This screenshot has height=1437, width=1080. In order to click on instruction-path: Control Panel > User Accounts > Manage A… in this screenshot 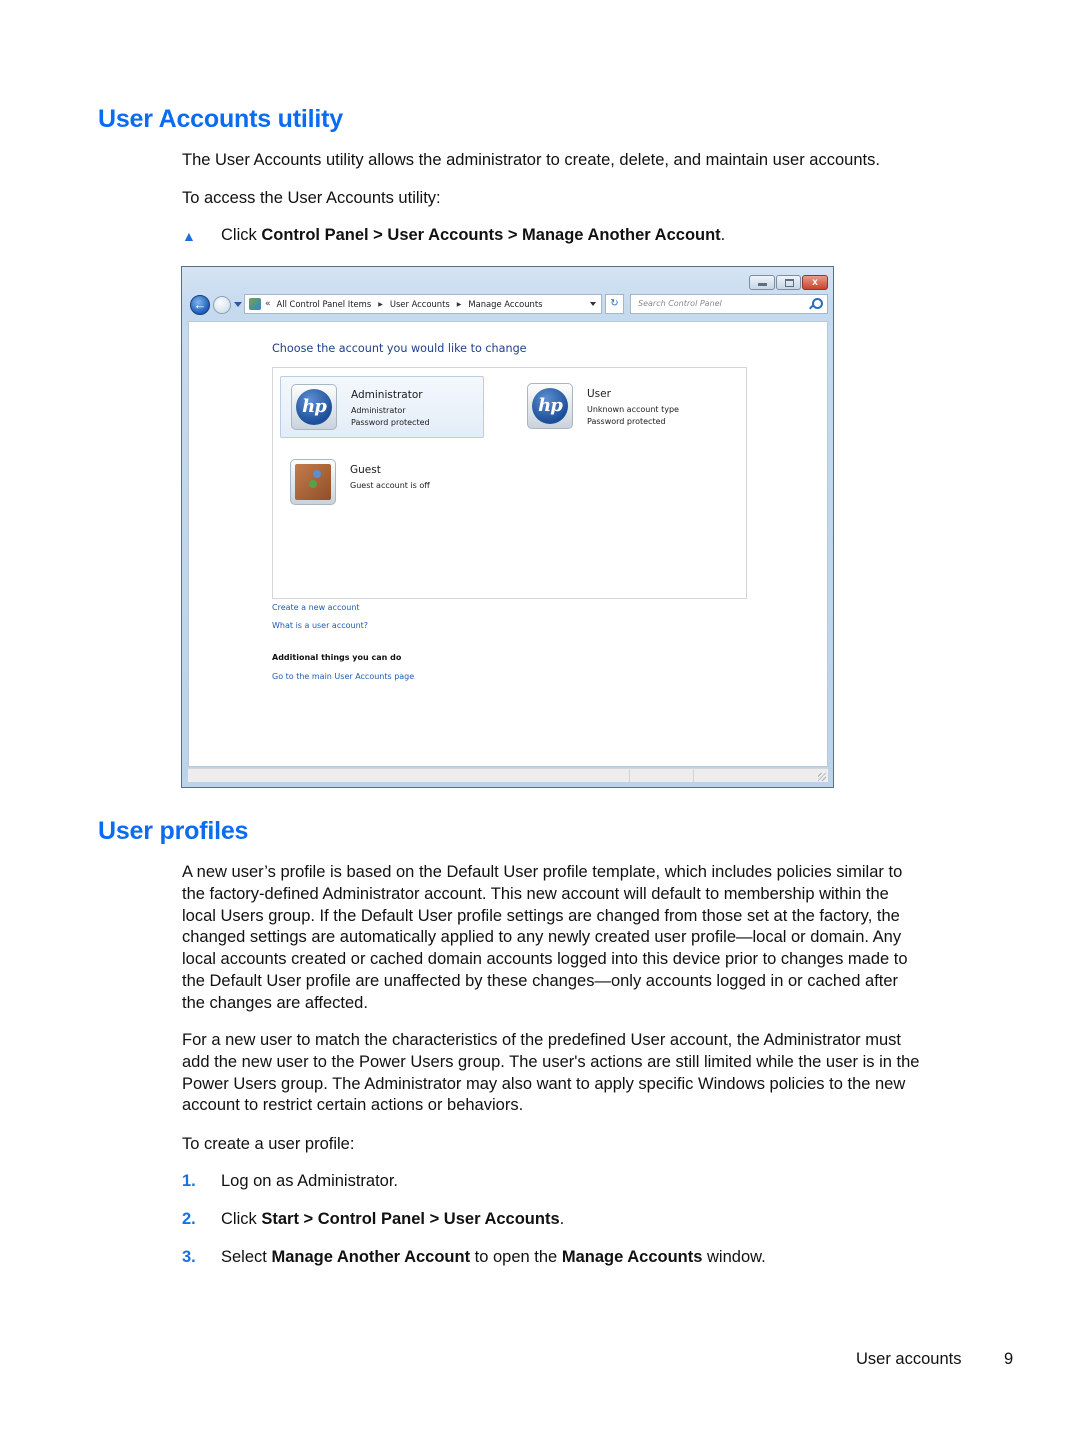, I will do `click(491, 235)`.